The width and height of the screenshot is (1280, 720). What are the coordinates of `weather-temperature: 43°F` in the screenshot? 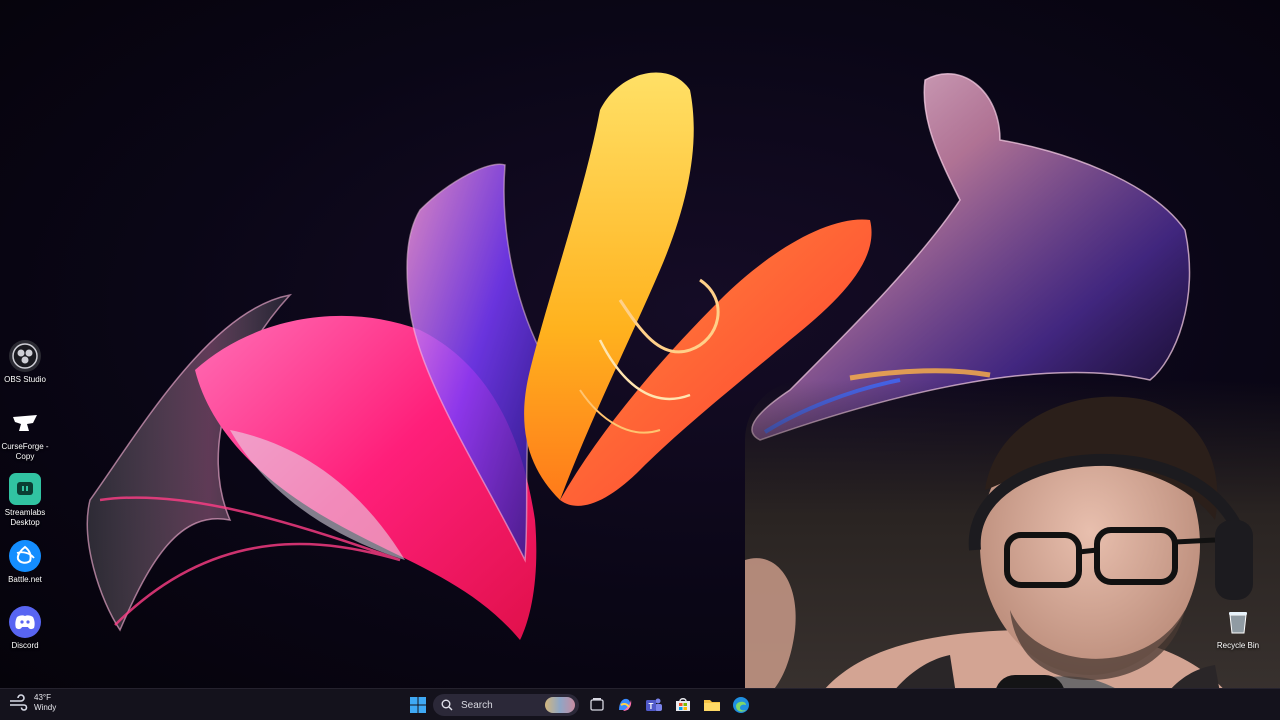 It's located at (42, 697).